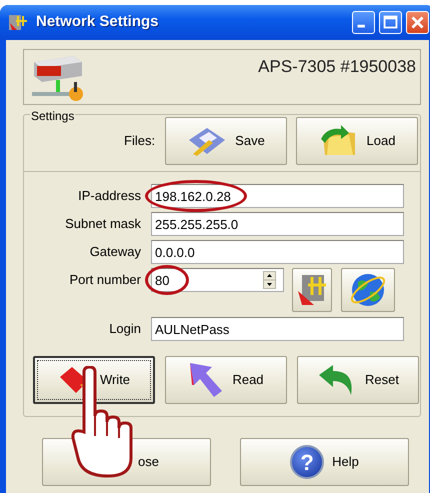 This screenshot has width=430, height=493. Describe the element at coordinates (226, 141) in the screenshot. I see `save-button: Save` at that location.